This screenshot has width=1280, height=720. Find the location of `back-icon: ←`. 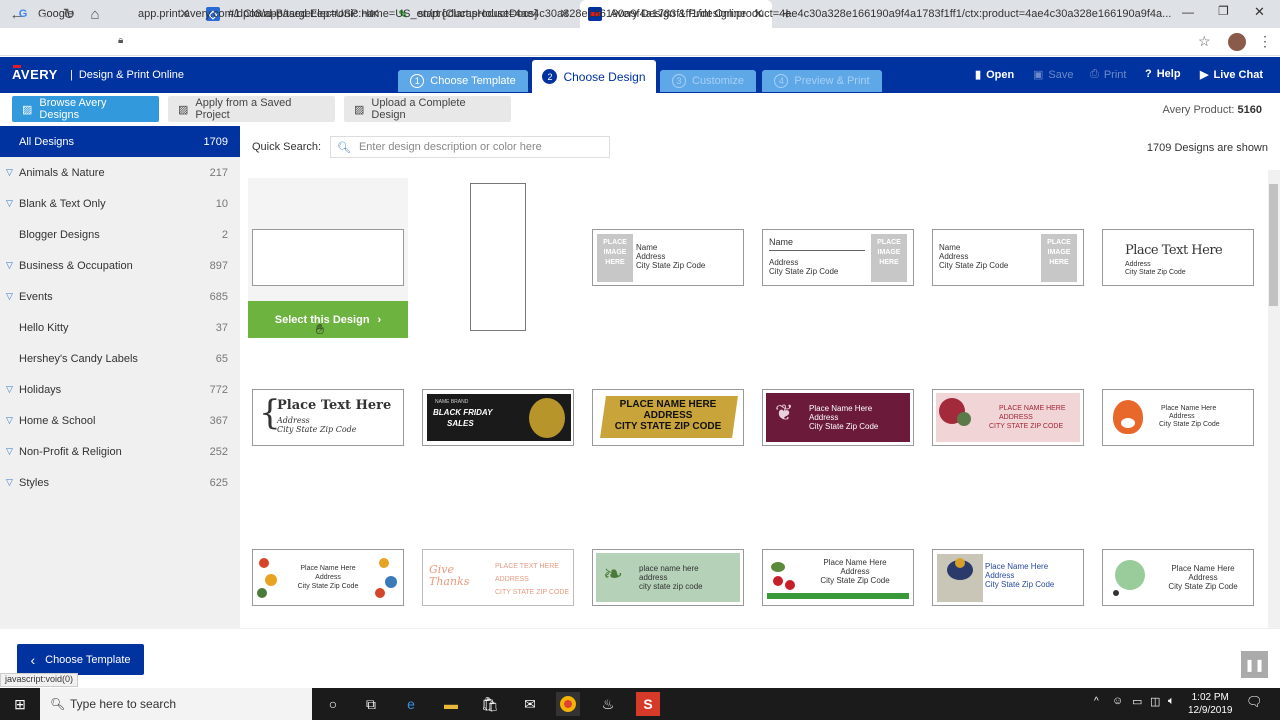

back-icon: ← is located at coordinates (17, 14).